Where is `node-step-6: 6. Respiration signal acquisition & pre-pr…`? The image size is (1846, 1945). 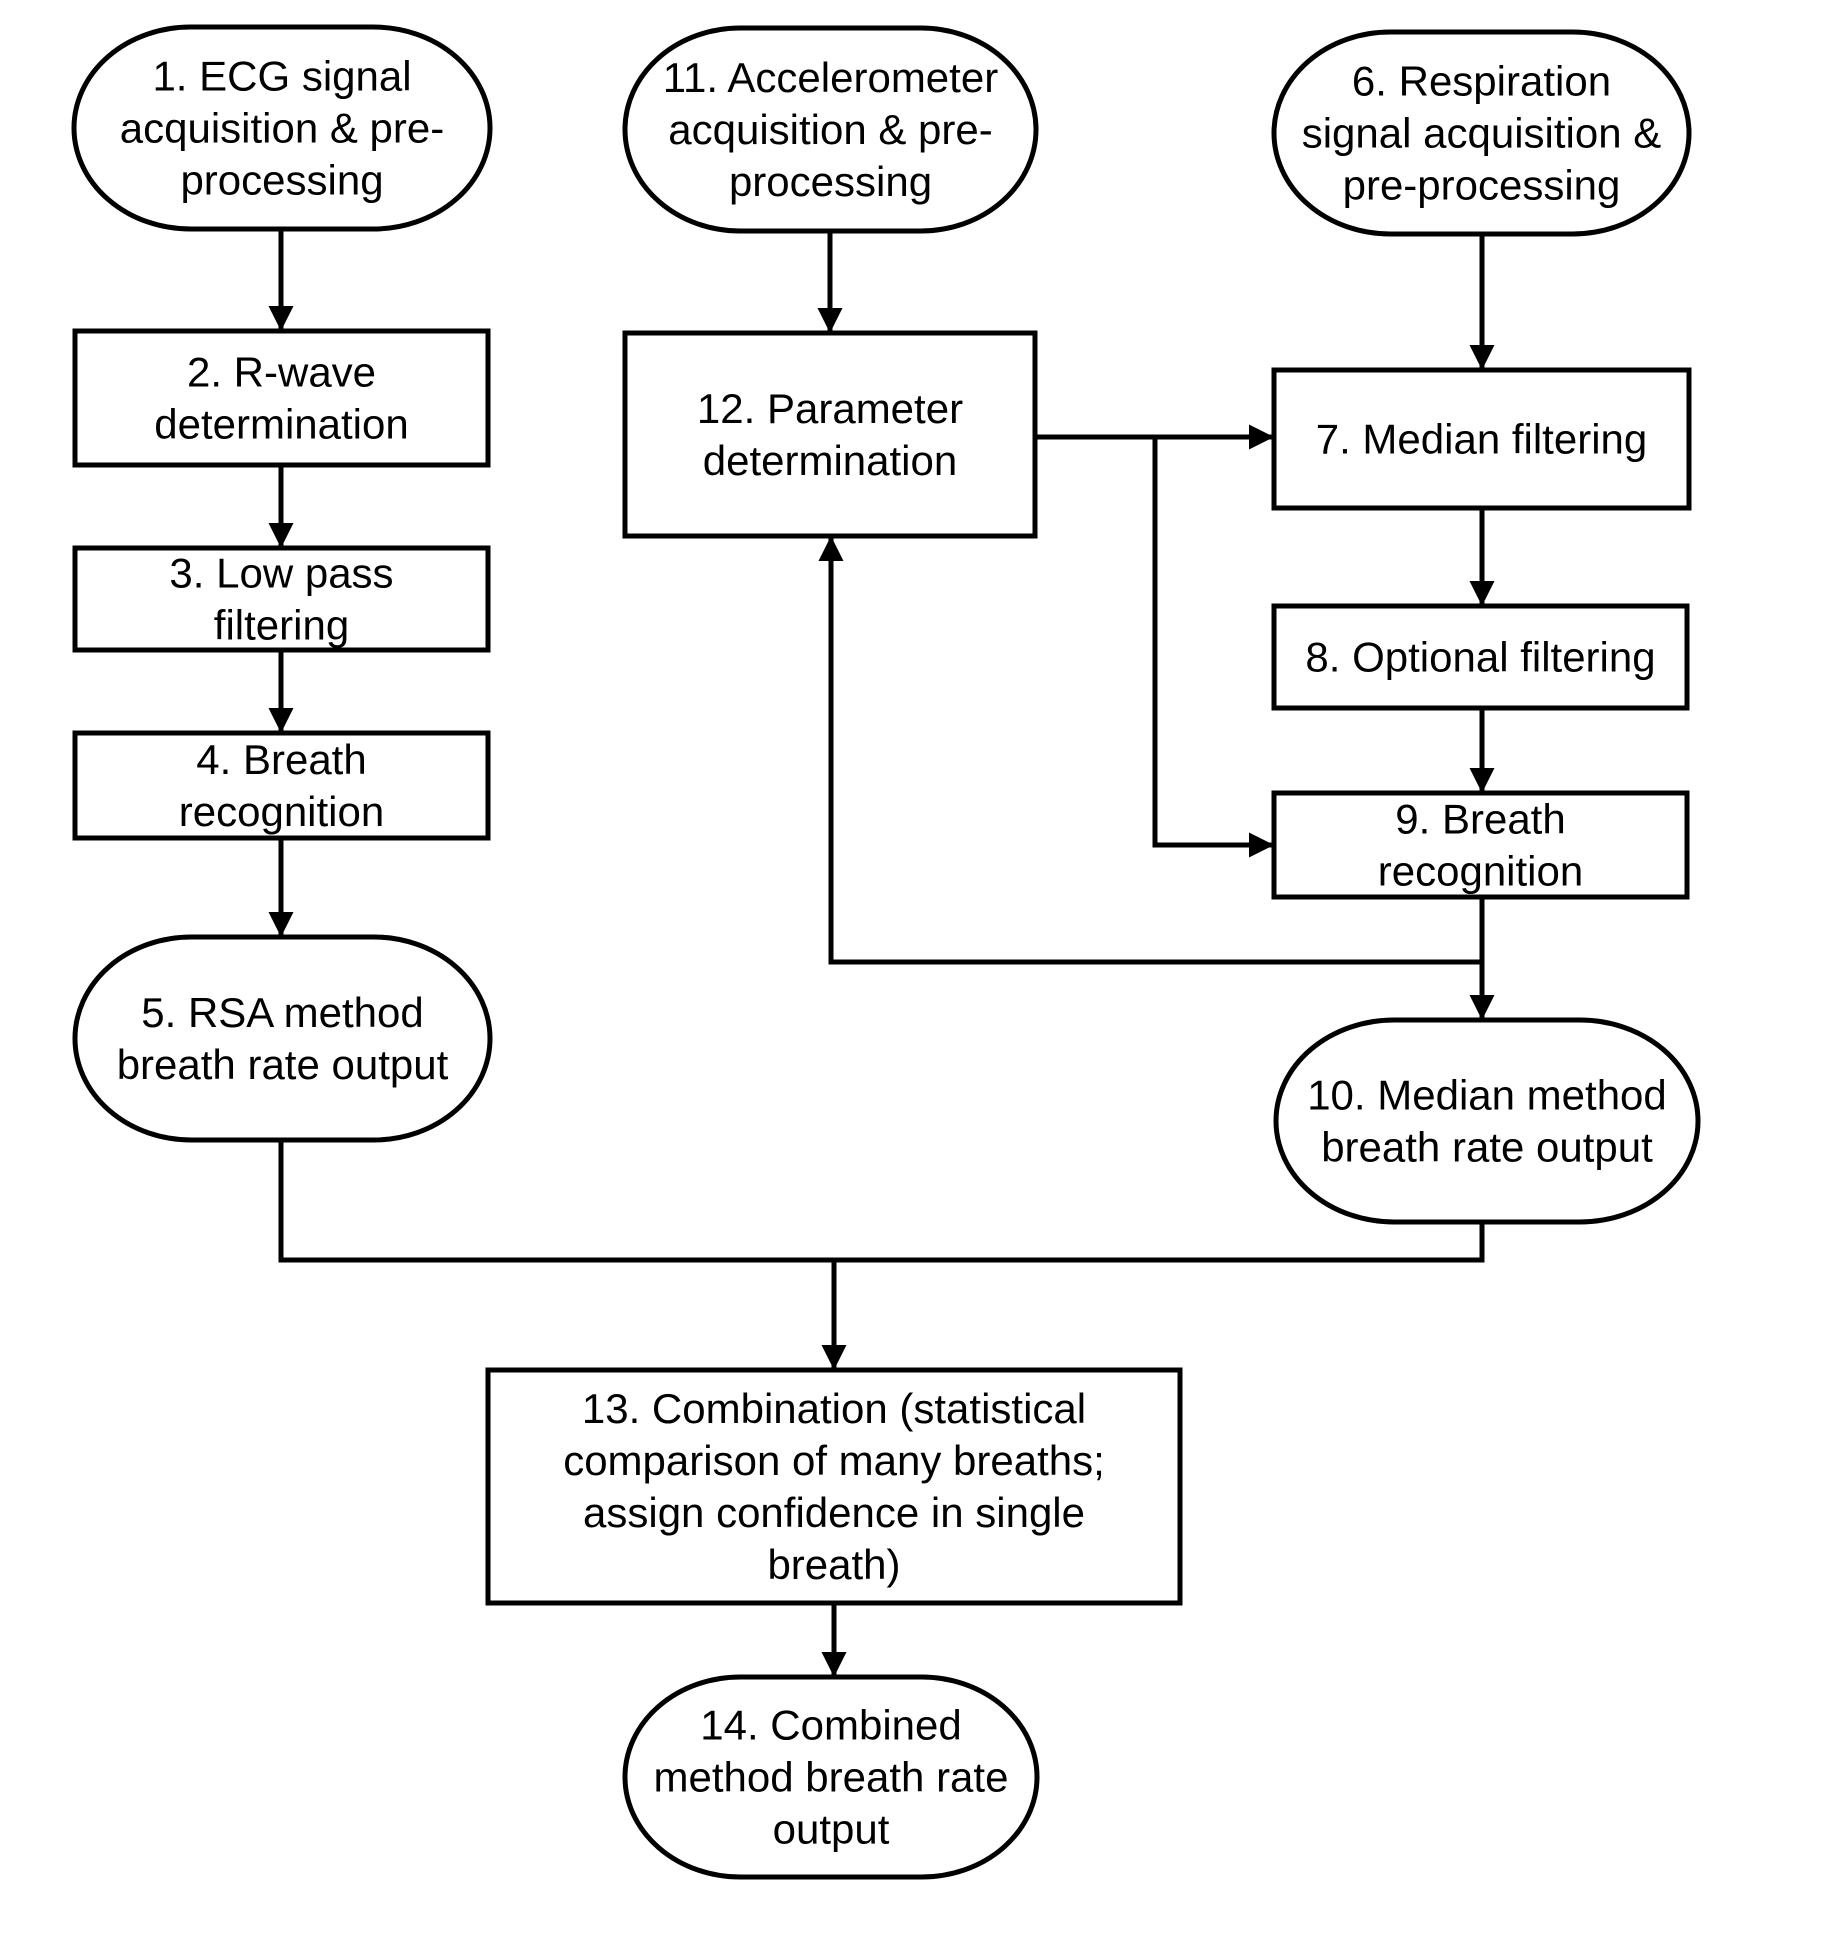 node-step-6: 6. Respiration signal acquisition & pre-pr… is located at coordinates (1481, 133).